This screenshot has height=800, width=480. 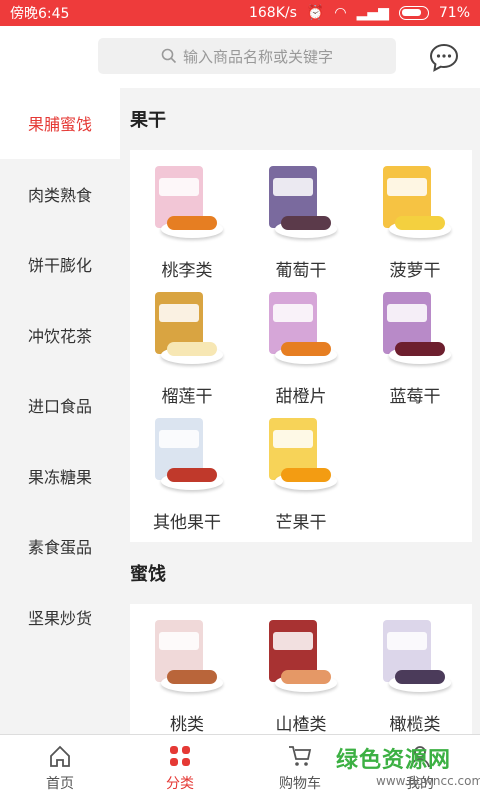 What do you see at coordinates (272, 13) in the screenshot?
I see `network-speed: 168K/s` at bounding box center [272, 13].